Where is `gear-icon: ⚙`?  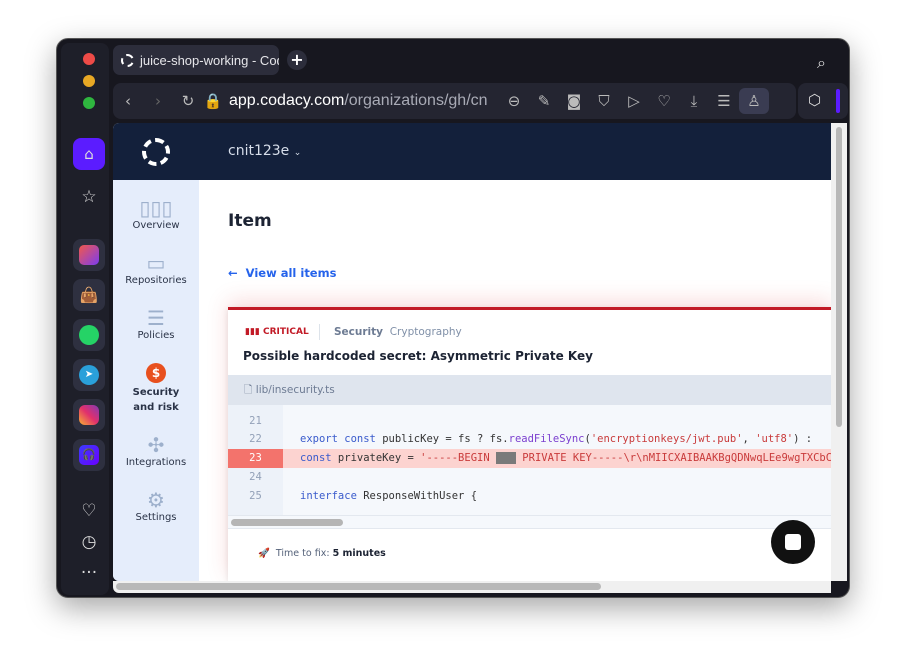 gear-icon: ⚙ is located at coordinates (156, 500).